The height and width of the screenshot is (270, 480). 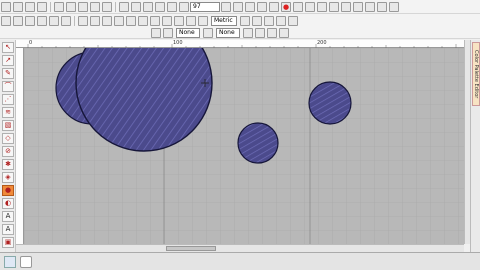 I want to click on main-toolbar: 97 ●, so click(x=240, y=7).